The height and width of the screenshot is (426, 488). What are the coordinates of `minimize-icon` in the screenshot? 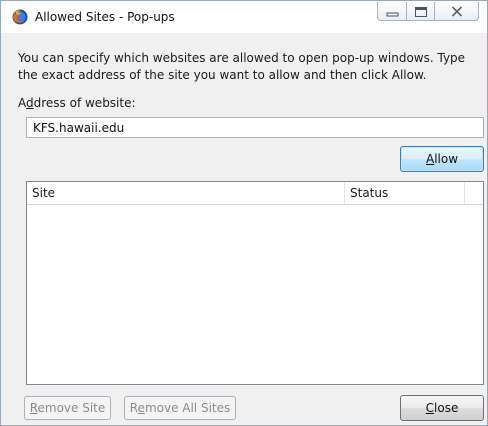 It's located at (392, 14).